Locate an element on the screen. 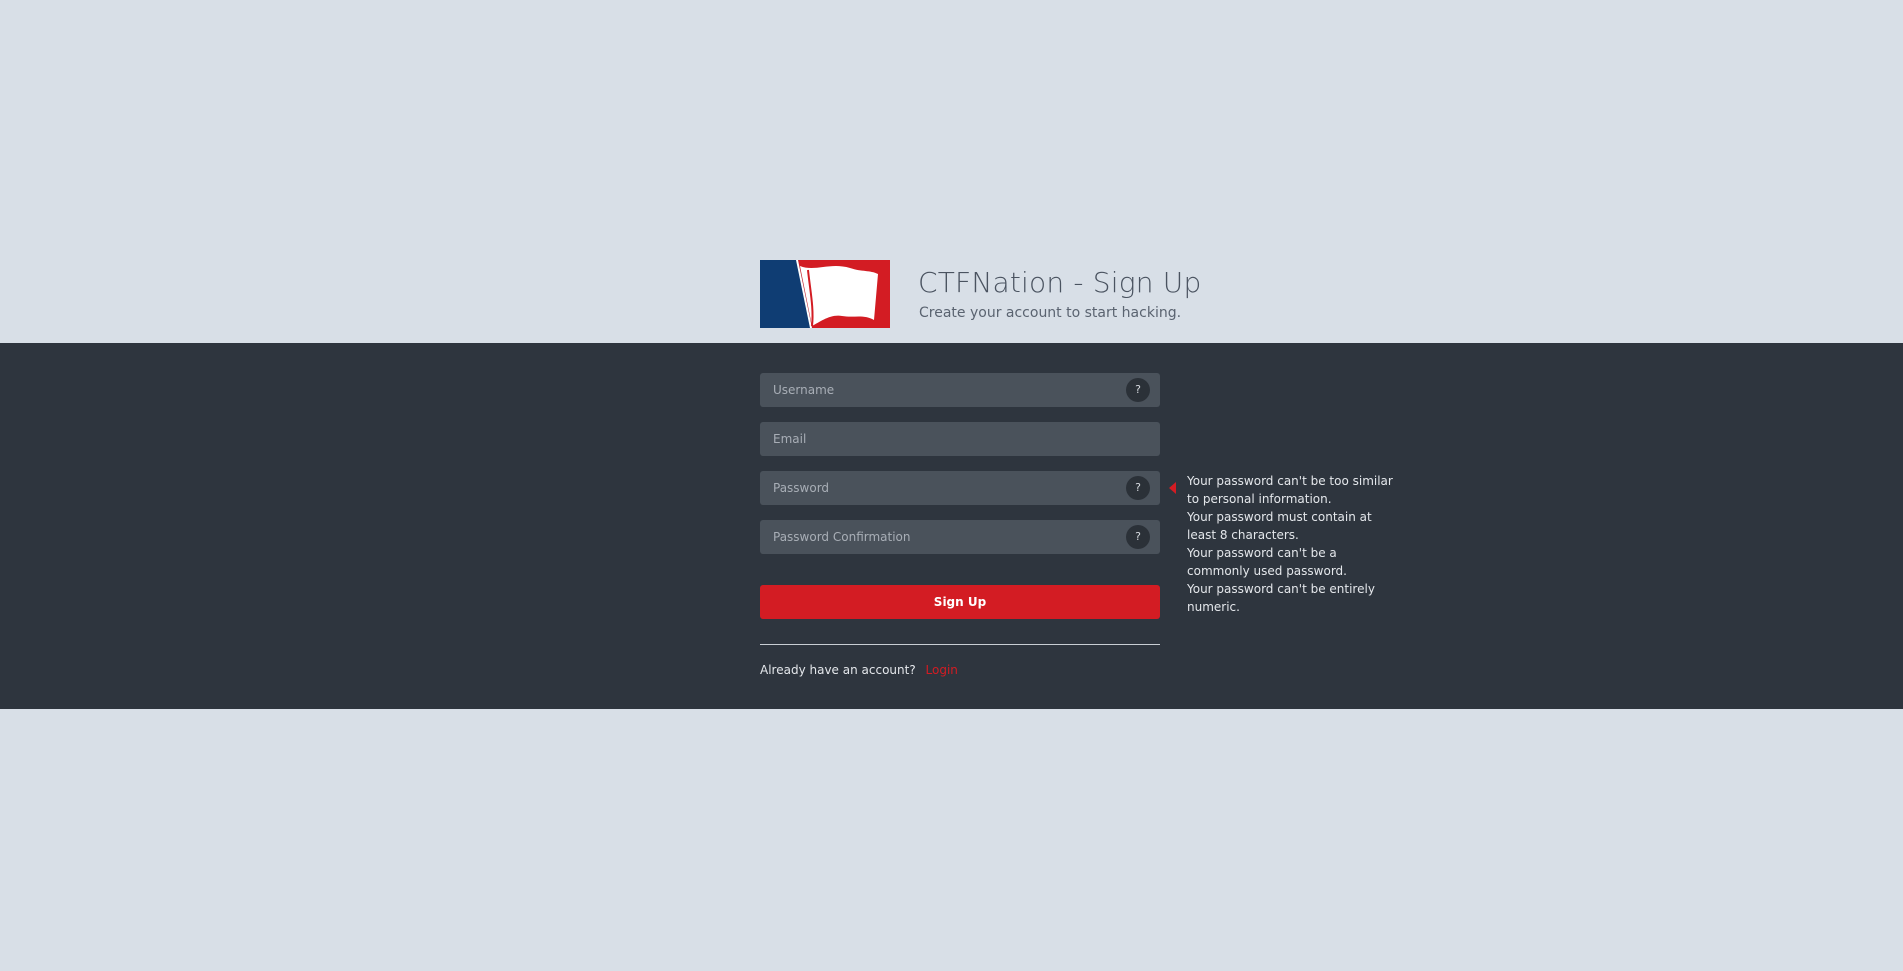 The image size is (1903, 971). page-subtitle: Create your account to start hacking. is located at coordinates (1050, 313).